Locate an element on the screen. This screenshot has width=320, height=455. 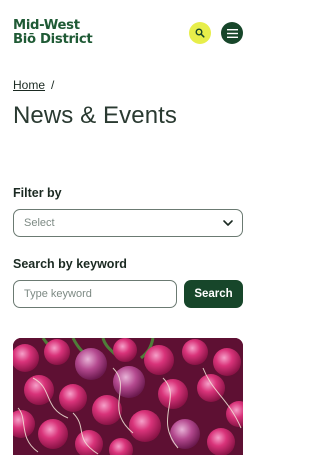
chevron-down-icon is located at coordinates (228, 223).